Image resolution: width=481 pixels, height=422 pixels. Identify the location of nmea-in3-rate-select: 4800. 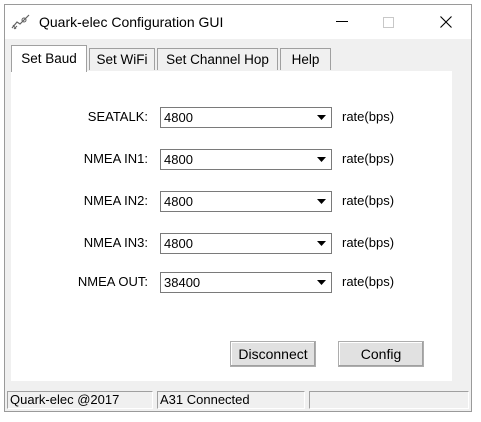
(246, 243).